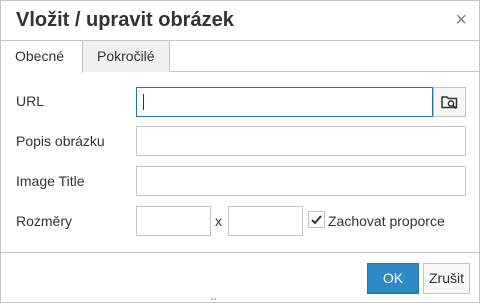 The image size is (480, 303). What do you see at coordinates (214, 299) in the screenshot?
I see `resize-grip` at bounding box center [214, 299].